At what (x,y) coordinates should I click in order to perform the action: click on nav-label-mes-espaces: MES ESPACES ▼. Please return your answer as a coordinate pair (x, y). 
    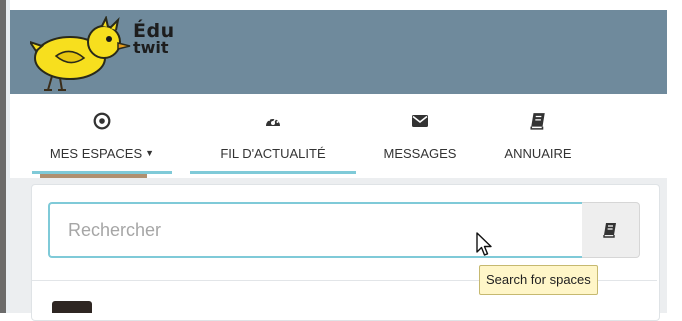
    Looking at the image, I should click on (102, 153).